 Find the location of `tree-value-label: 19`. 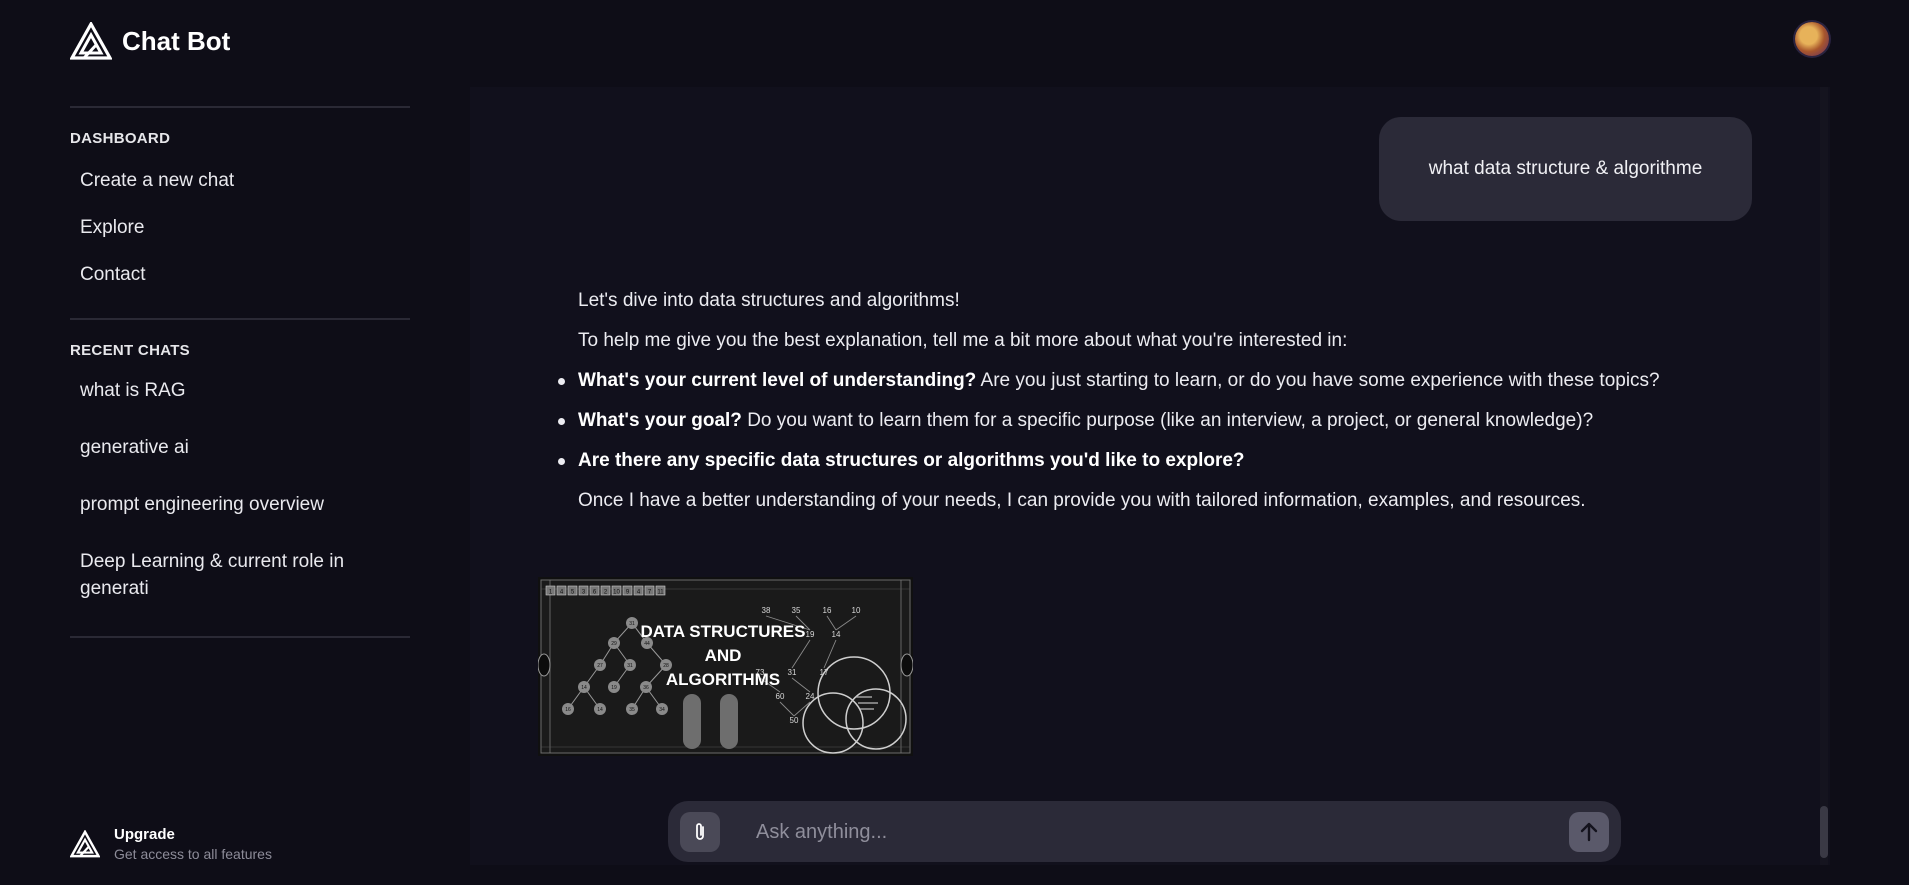

tree-value-label: 19 is located at coordinates (810, 634).